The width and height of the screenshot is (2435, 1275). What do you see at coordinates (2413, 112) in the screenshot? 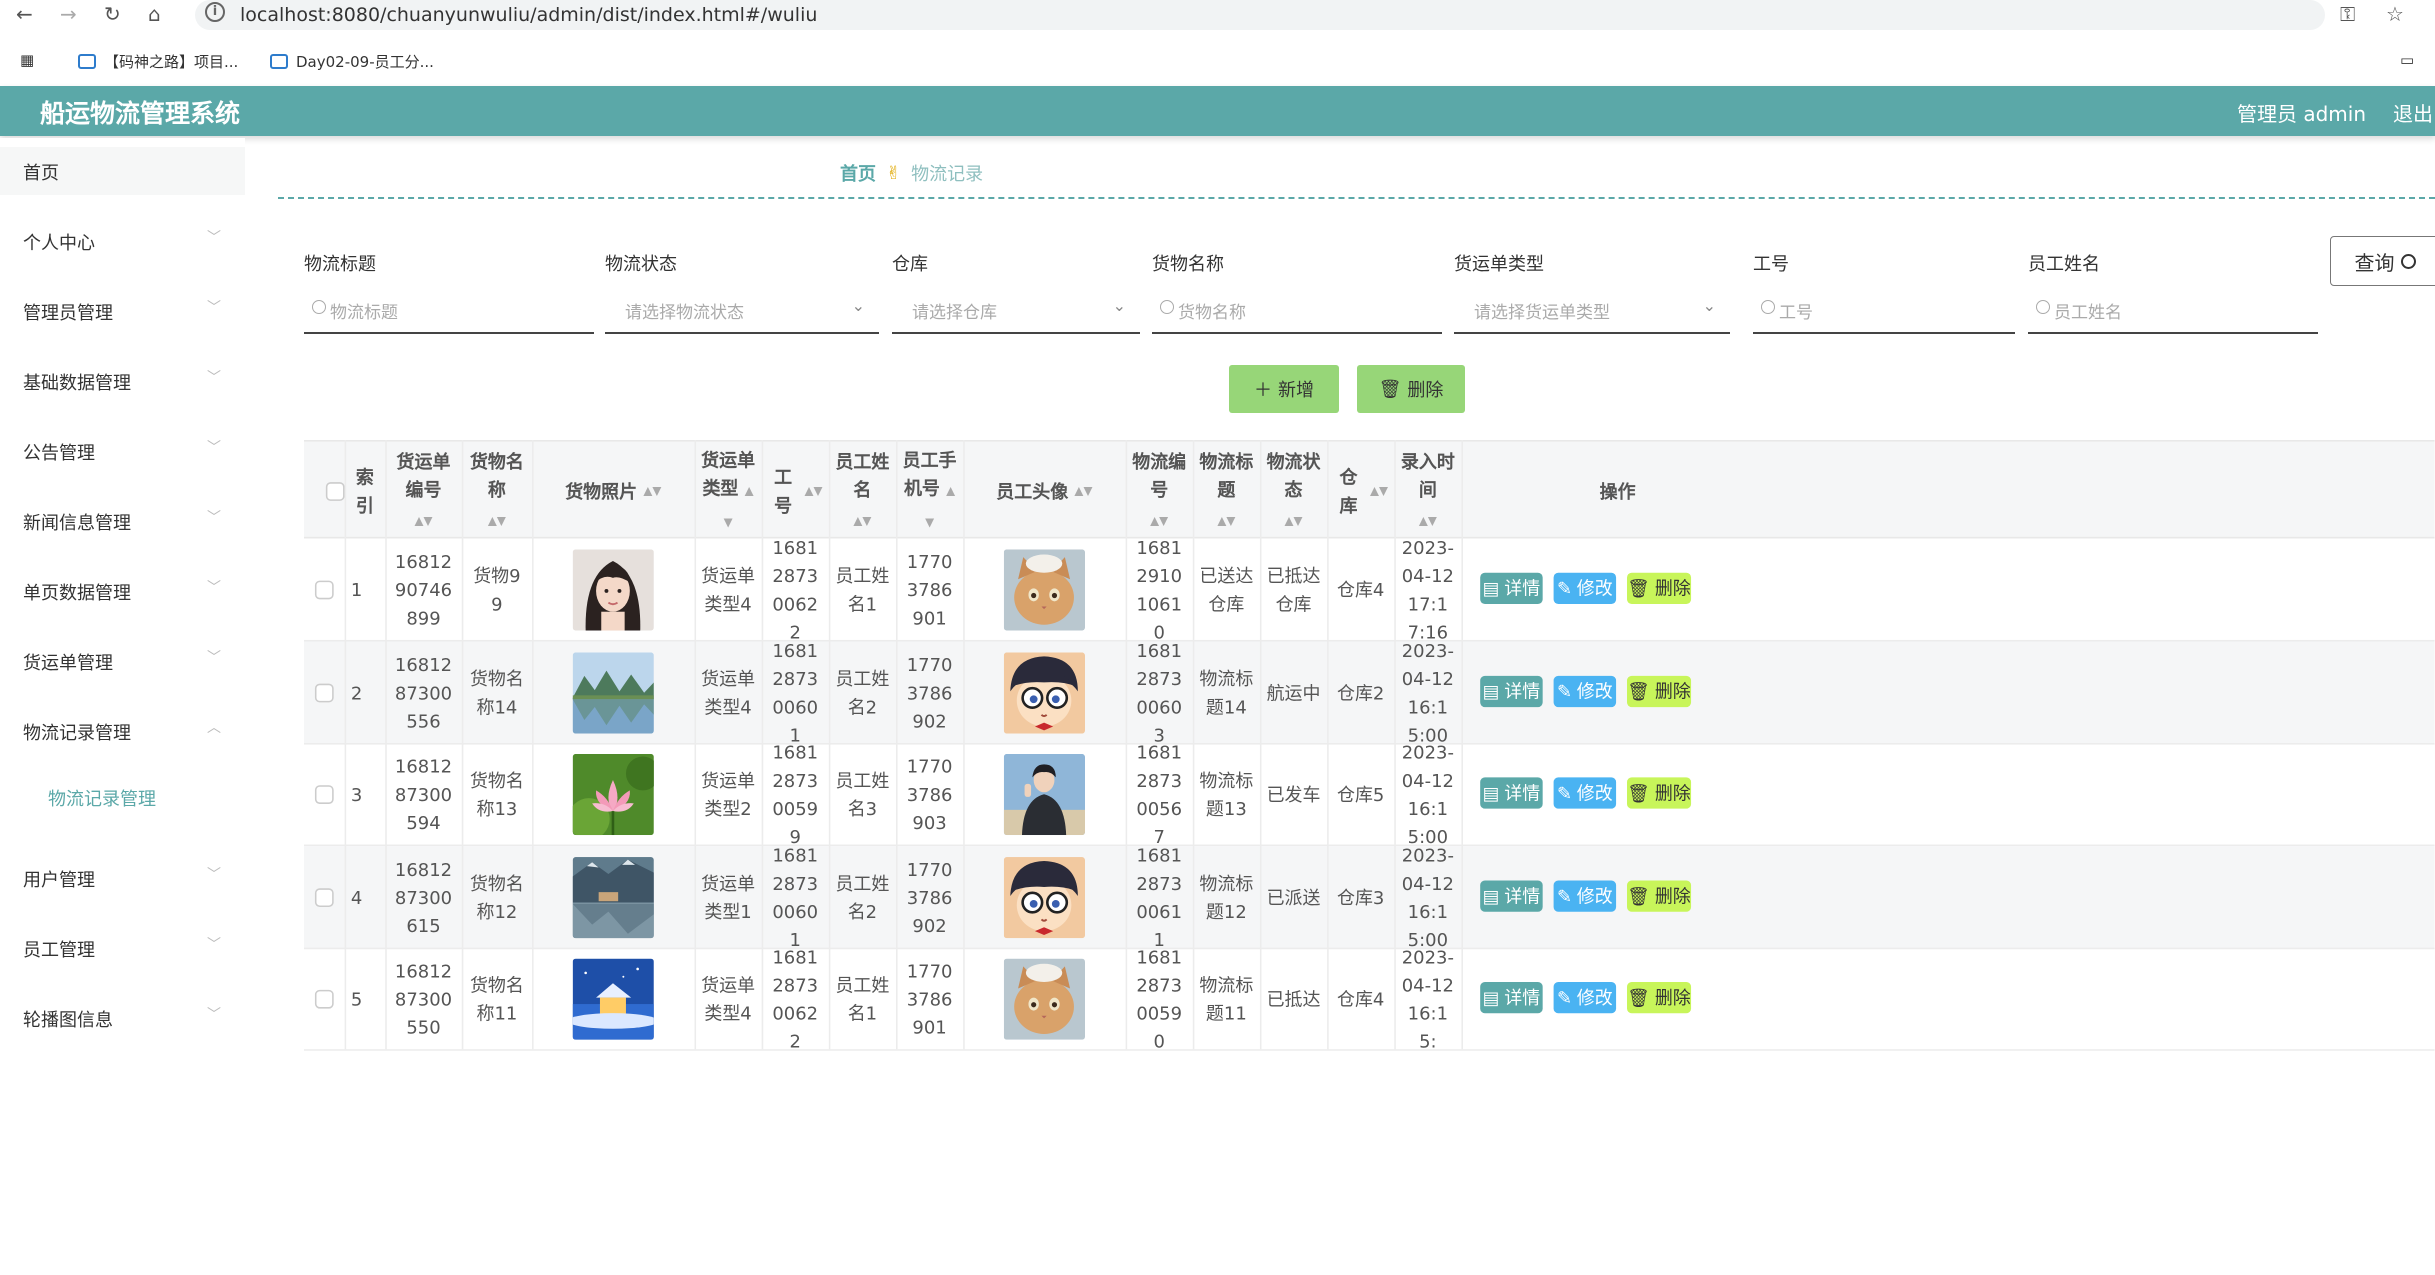
I see `logout-link: 退出` at bounding box center [2413, 112].